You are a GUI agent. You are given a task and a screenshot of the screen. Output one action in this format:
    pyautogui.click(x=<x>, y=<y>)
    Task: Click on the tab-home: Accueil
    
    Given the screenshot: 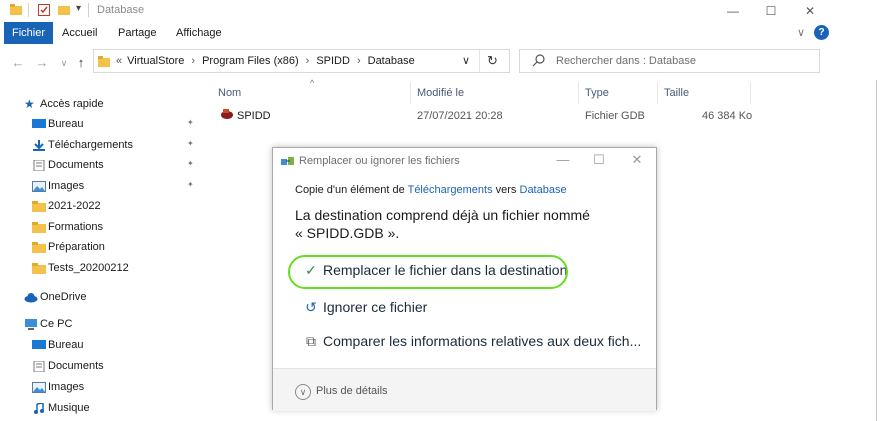 What is the action you would take?
    pyautogui.click(x=79, y=33)
    